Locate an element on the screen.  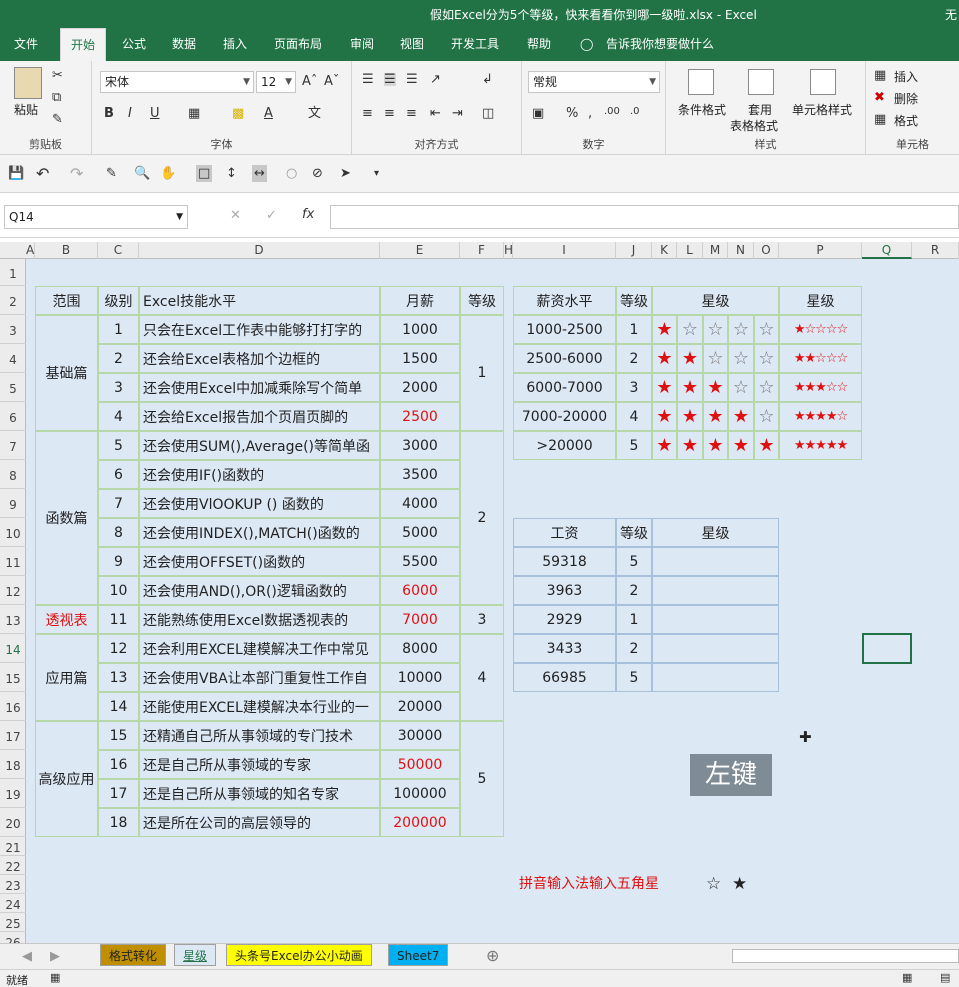
customize-qat-icon: ▾ is located at coordinates (376, 174).